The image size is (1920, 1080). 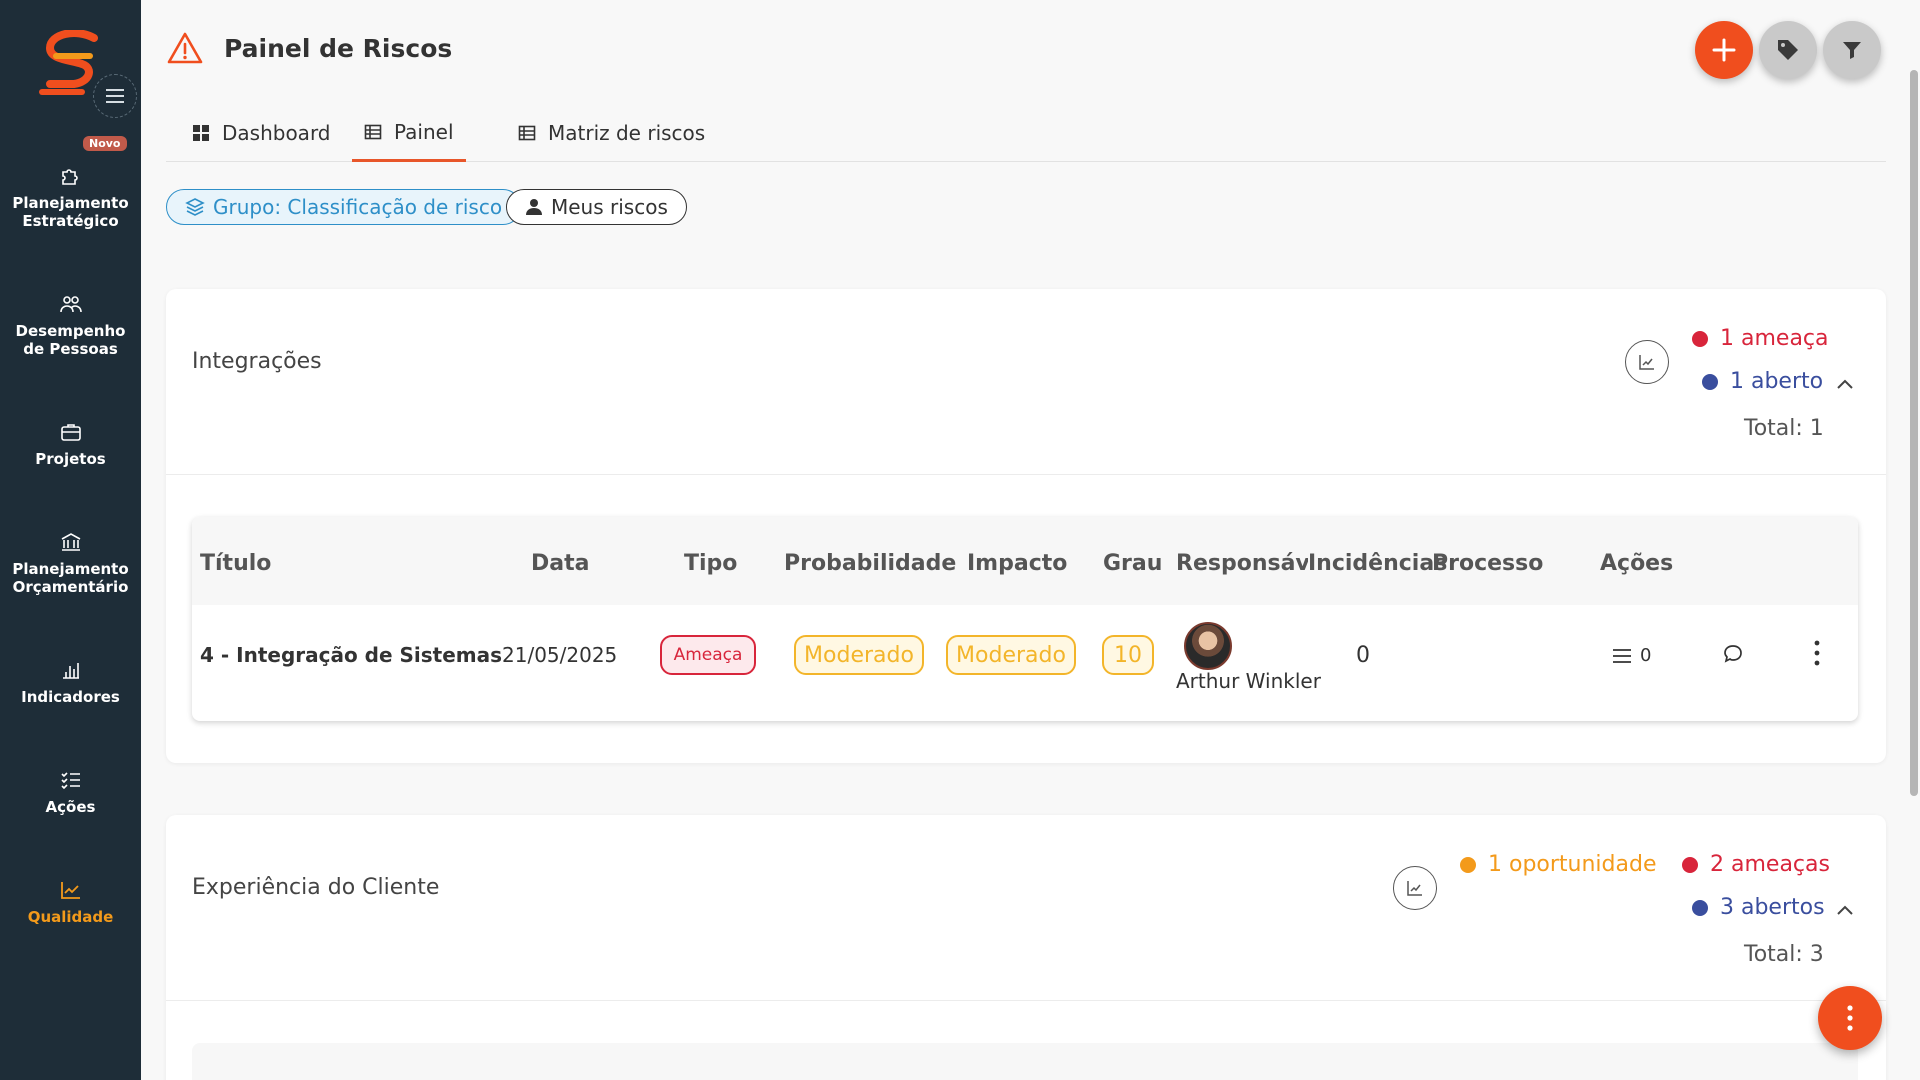 I want to click on sidebar-item-label: de Pessoas, so click(x=70, y=349).